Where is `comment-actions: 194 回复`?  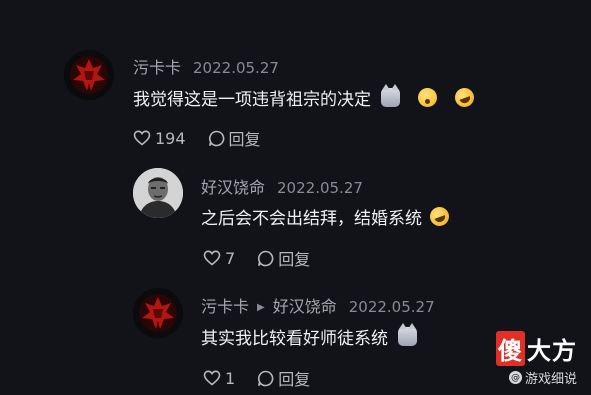
comment-actions: 194 回复 is located at coordinates (208, 138).